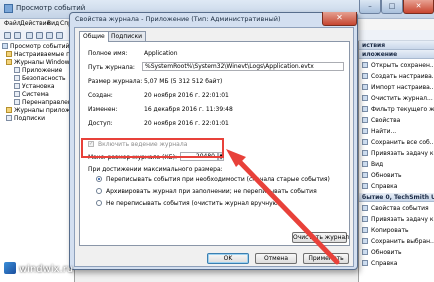 The width and height of the screenshot is (434, 282). What do you see at coordinates (12, 23) in the screenshot?
I see `menu-file: Файл` at bounding box center [12, 23].